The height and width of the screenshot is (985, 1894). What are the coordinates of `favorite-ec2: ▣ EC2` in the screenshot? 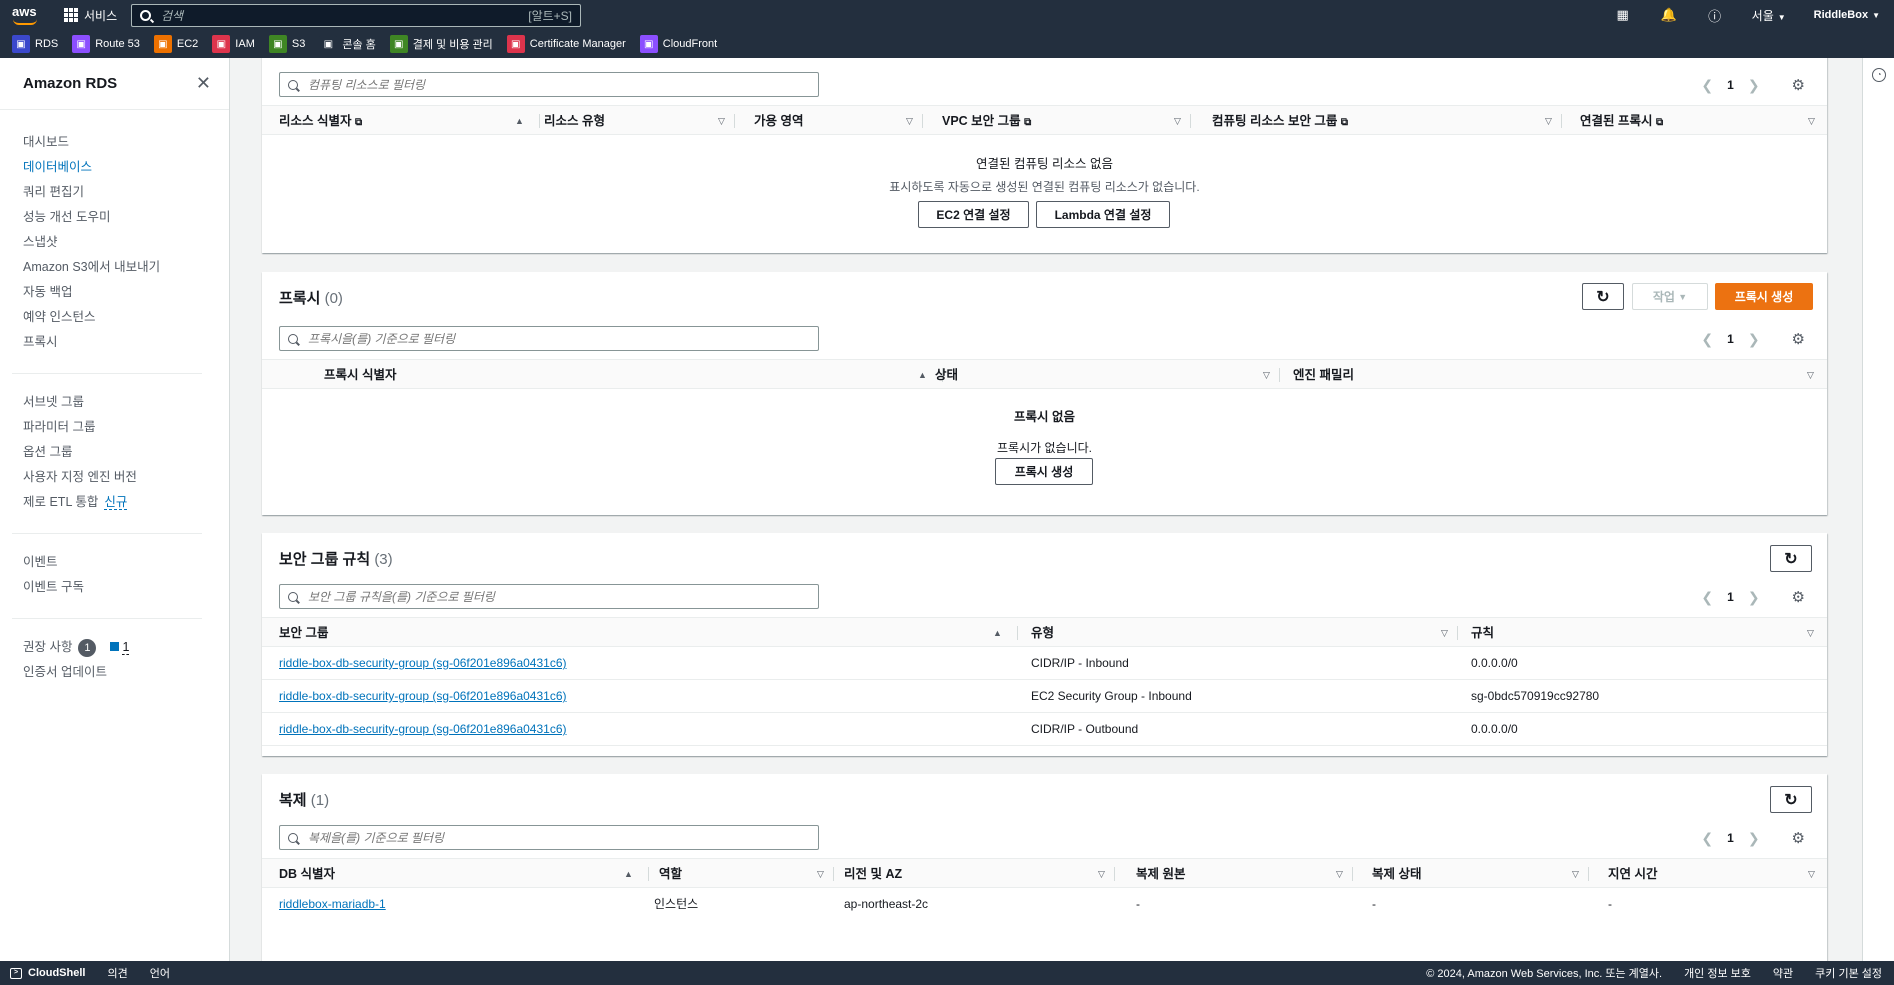 It's located at (175, 44).